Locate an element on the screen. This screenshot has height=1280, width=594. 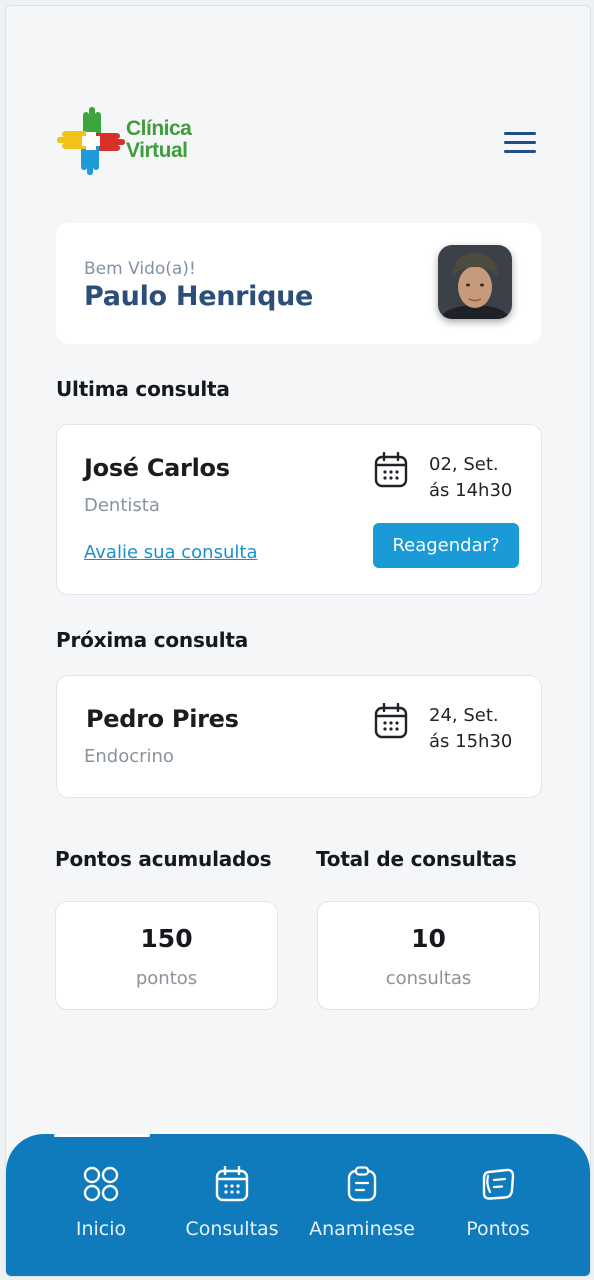
nav-label-inicio: Inicio is located at coordinates (101, 1229).